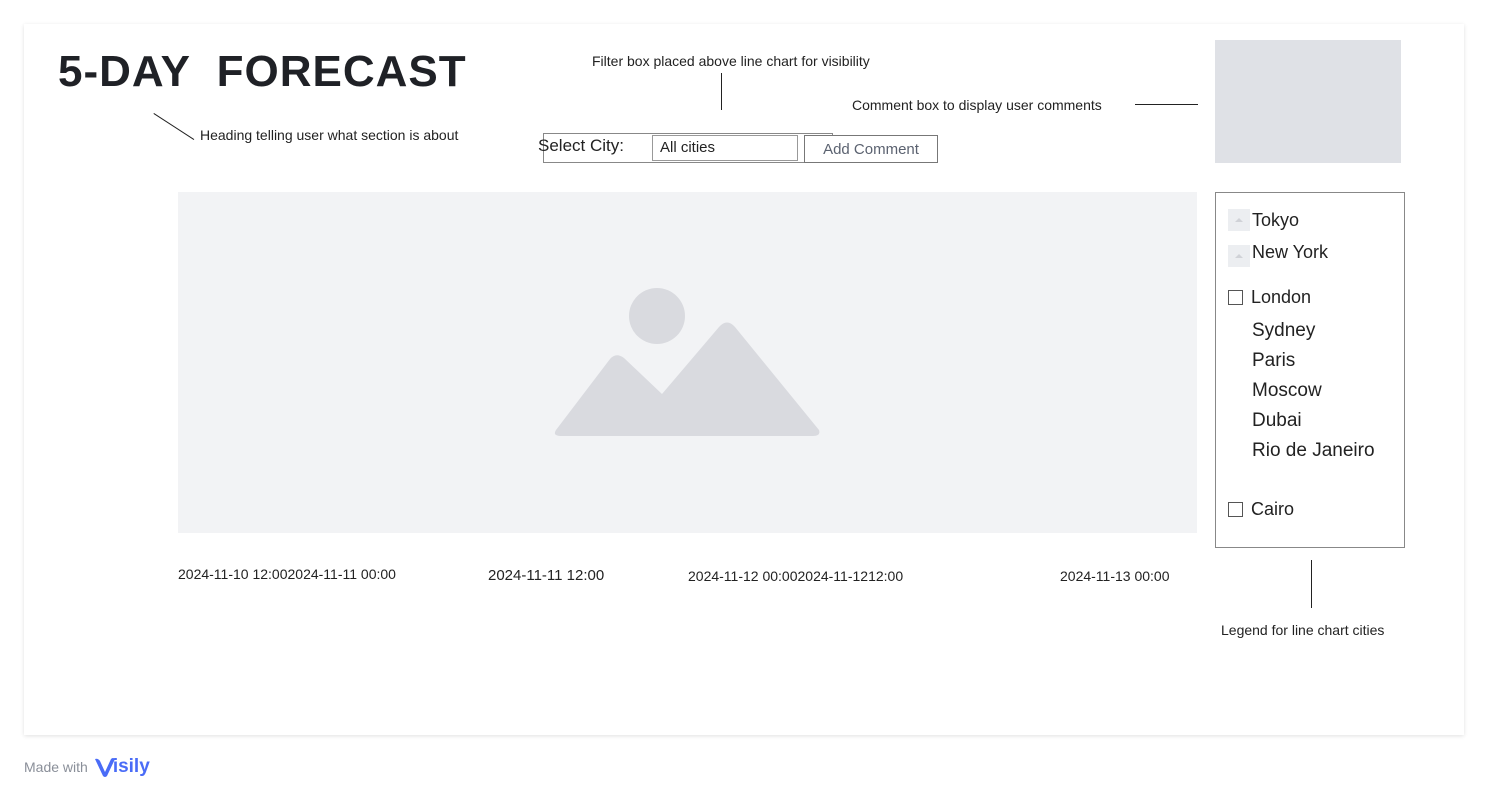 The height and width of the screenshot is (799, 1488). I want to click on legend-item-label: Cairo, so click(1273, 509).